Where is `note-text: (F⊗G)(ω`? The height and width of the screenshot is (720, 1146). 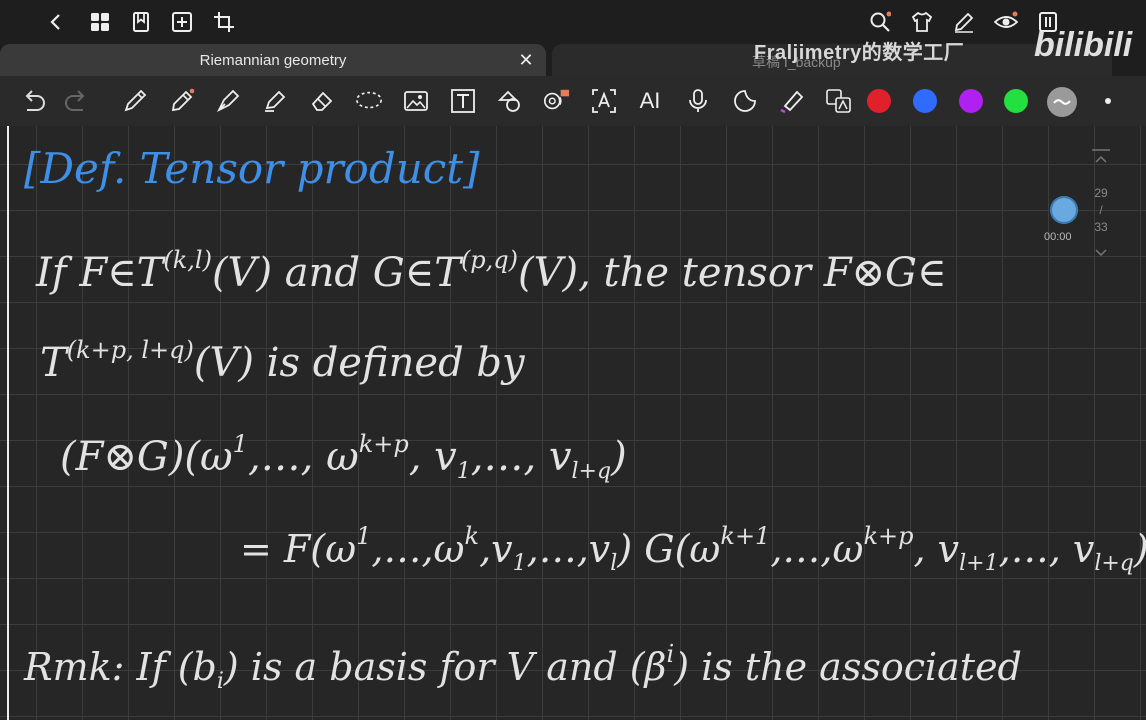
note-text: (F⊗G)(ω is located at coordinates (146, 457).